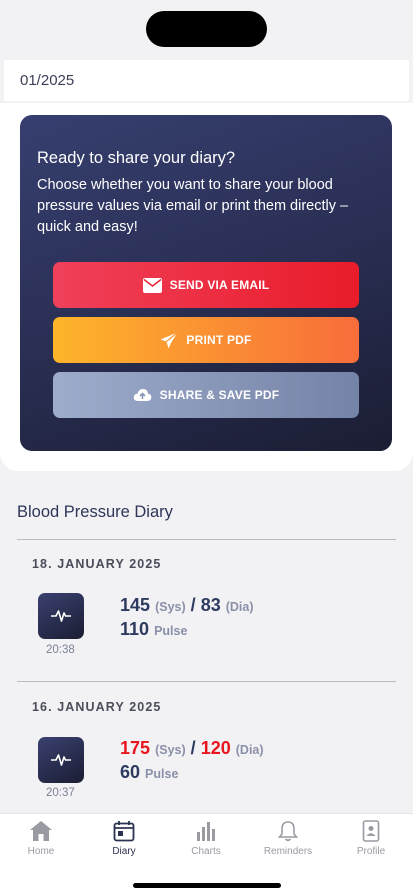 This screenshot has height=896, width=413. I want to click on sys-value: 145, so click(135, 605).